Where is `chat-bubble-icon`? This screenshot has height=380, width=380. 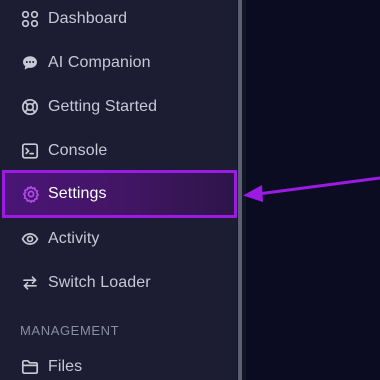
chat-bubble-icon is located at coordinates (30, 63).